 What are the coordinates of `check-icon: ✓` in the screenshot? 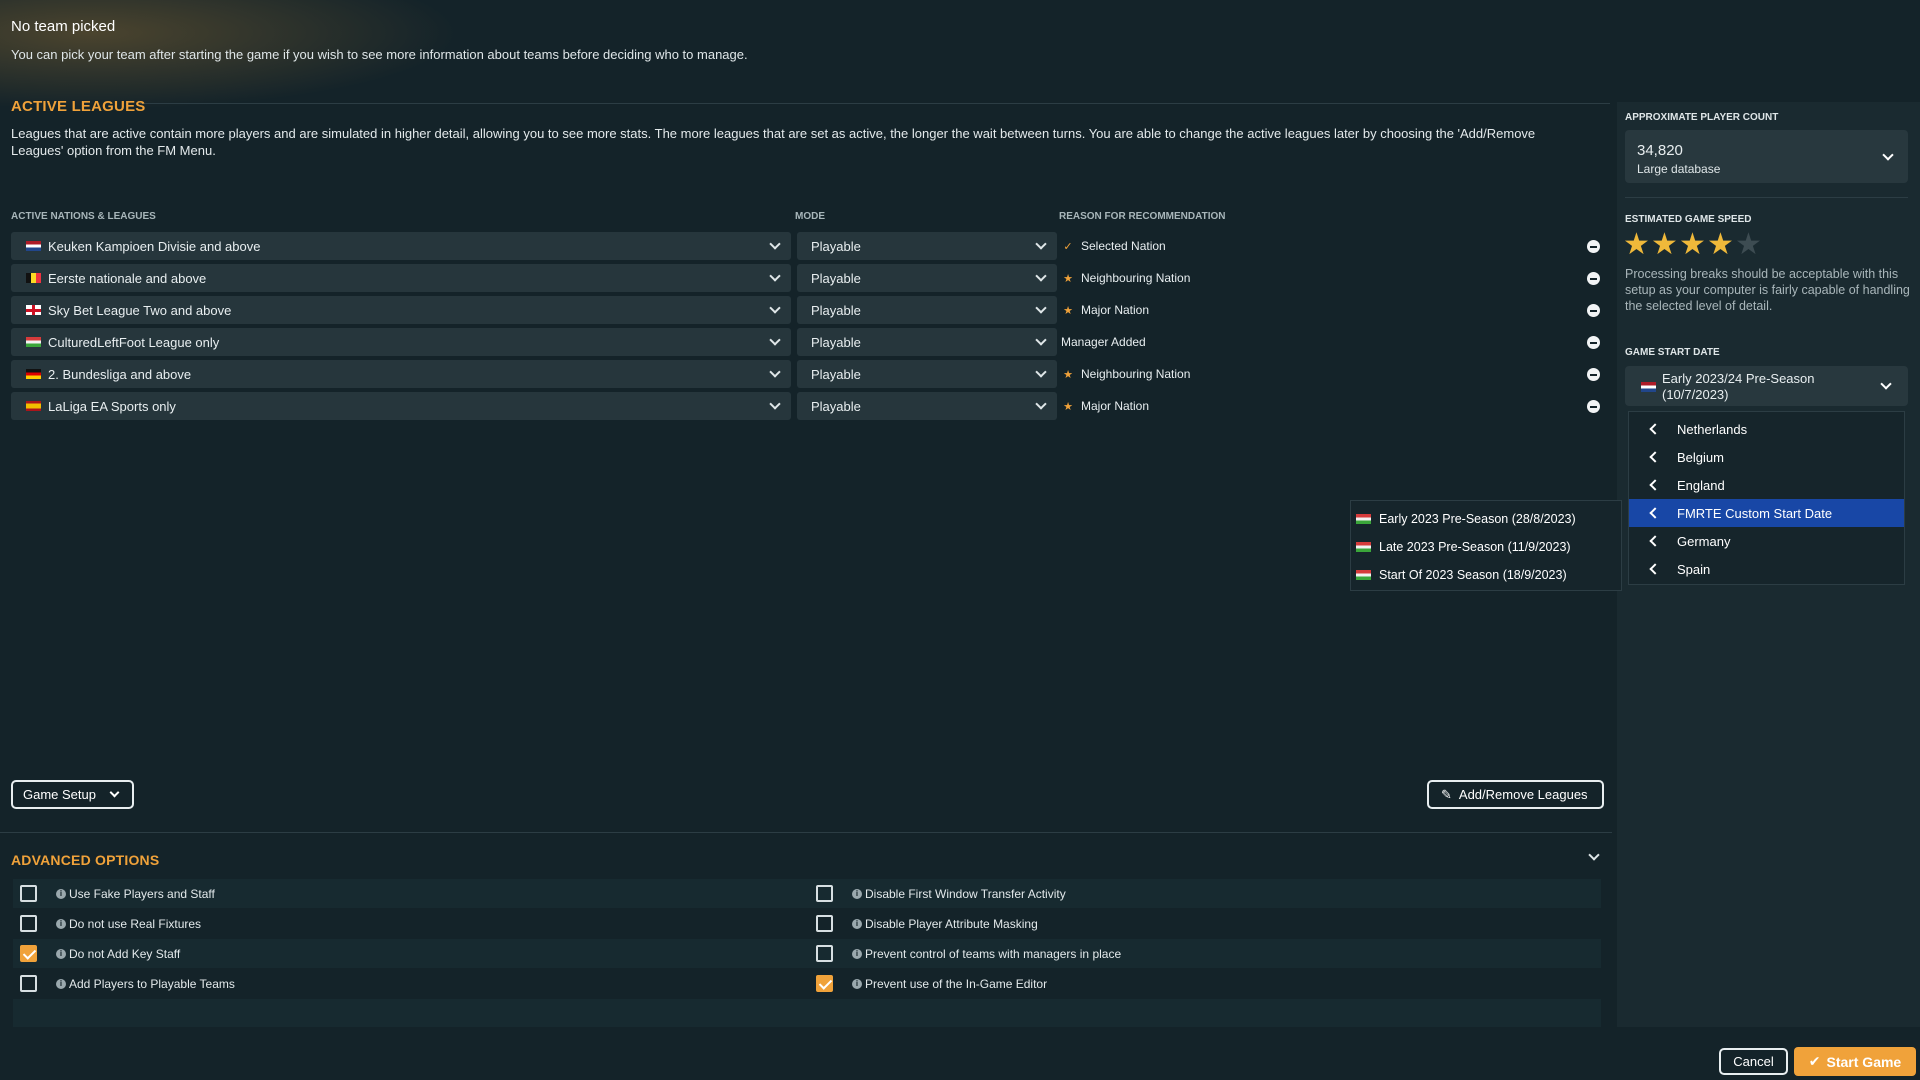 It's located at (1068, 246).